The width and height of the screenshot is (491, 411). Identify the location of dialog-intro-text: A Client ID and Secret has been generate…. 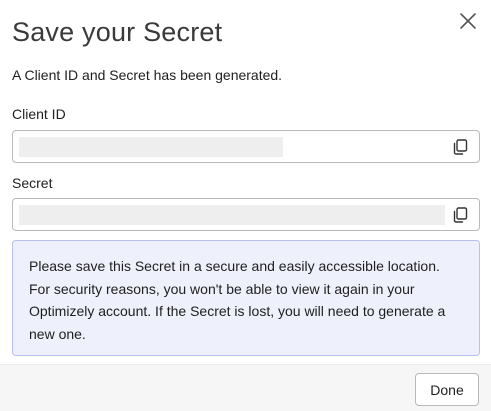
(147, 75).